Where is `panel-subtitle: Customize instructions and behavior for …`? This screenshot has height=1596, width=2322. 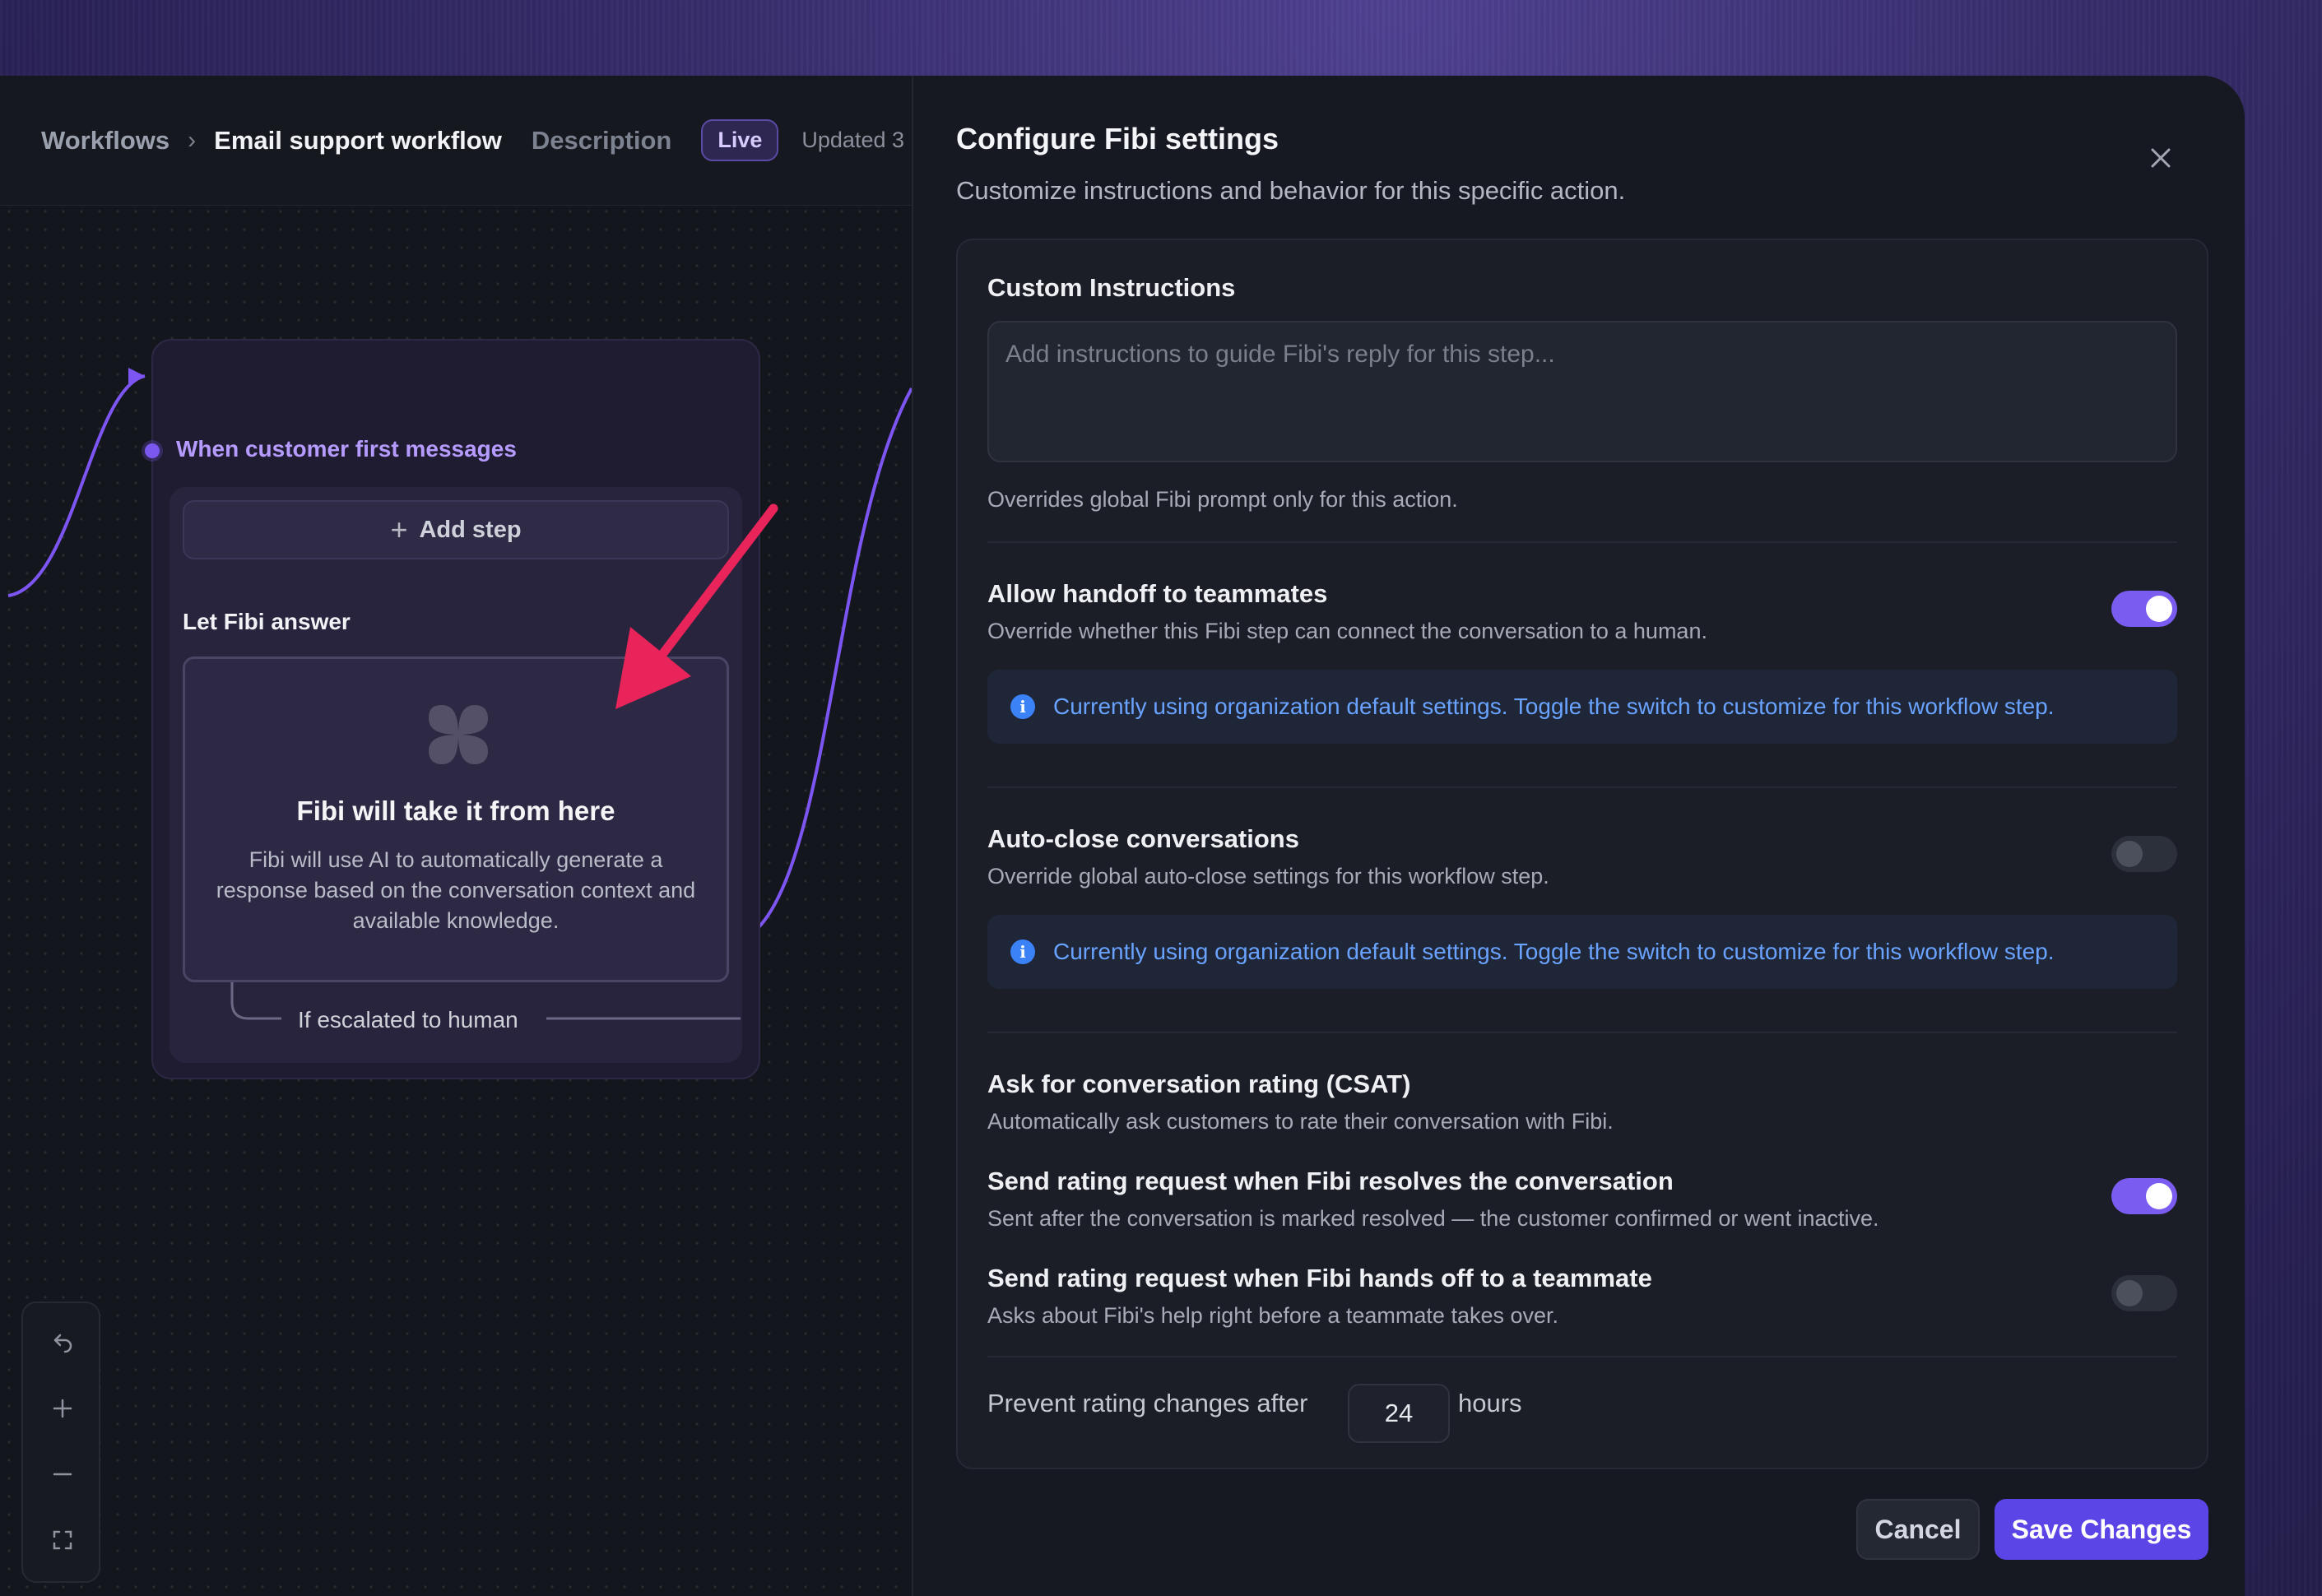
panel-subtitle: Customize instructions and behavior for … is located at coordinates (1291, 190).